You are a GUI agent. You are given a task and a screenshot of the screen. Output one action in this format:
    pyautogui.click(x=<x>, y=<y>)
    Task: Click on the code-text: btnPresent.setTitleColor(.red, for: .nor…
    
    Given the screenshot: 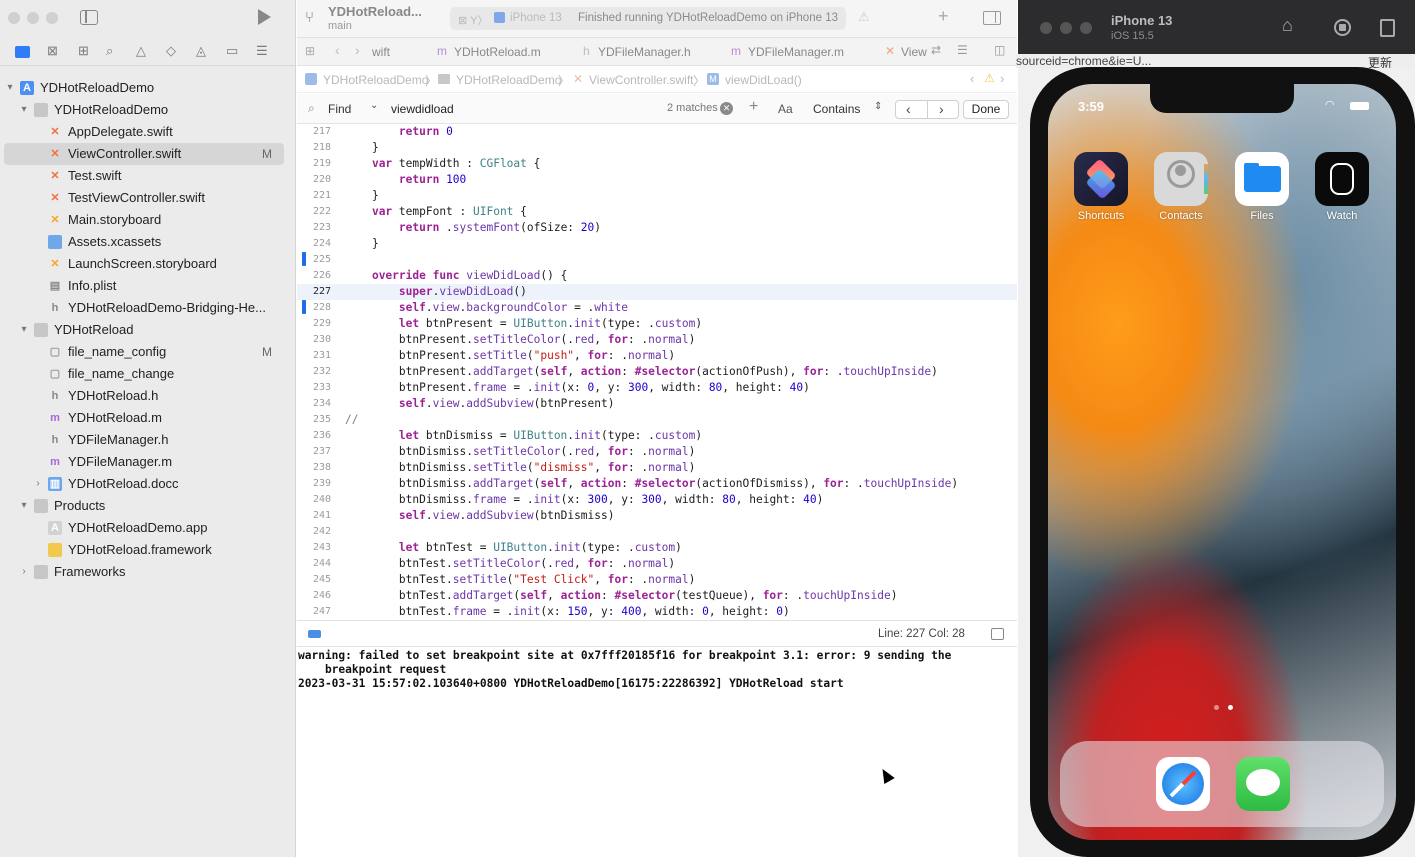 What is the action you would take?
    pyautogui.click(x=520, y=340)
    